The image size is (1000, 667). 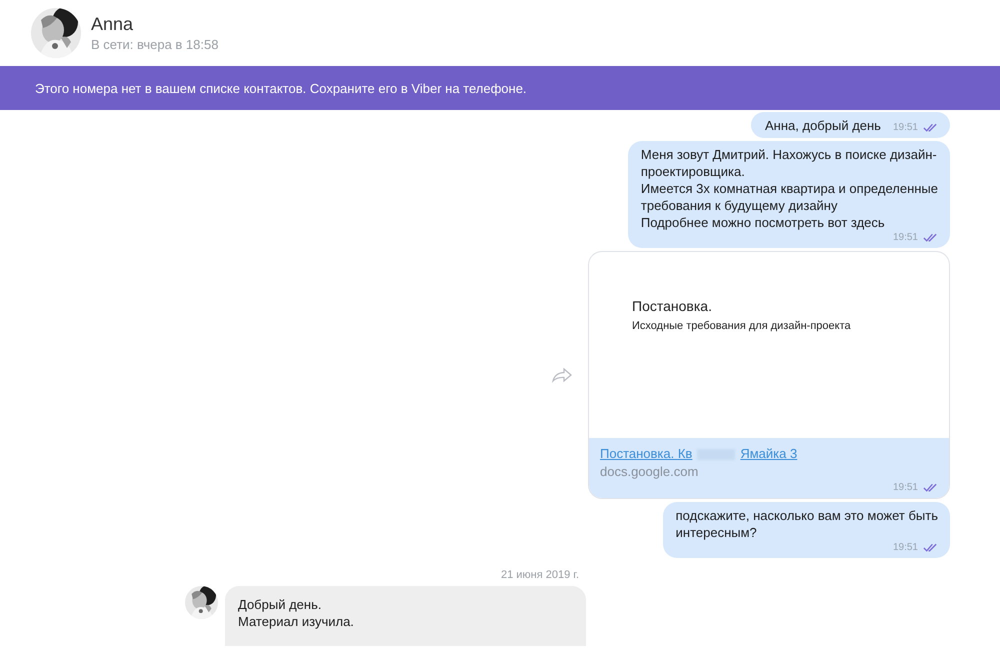 What do you see at coordinates (789, 188) in the screenshot?
I see `message-text: Меня зовут Дмитрий. Нахожусь в поиске дизайн- проектировщика. Имеется 3х комнатная квартира и определенные требования к будущему дизайну Подробнее можно посмотреть вот здесь` at bounding box center [789, 188].